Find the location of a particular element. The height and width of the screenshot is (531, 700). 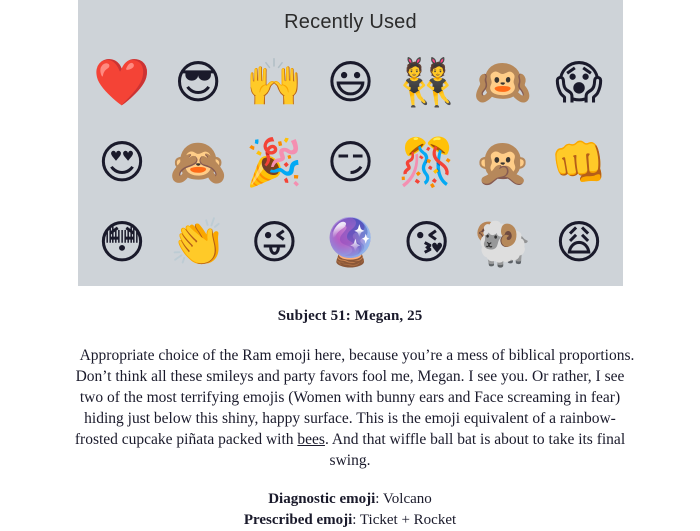

emoji-smiling-face-with-sunglasses: 😎 is located at coordinates (198, 82).